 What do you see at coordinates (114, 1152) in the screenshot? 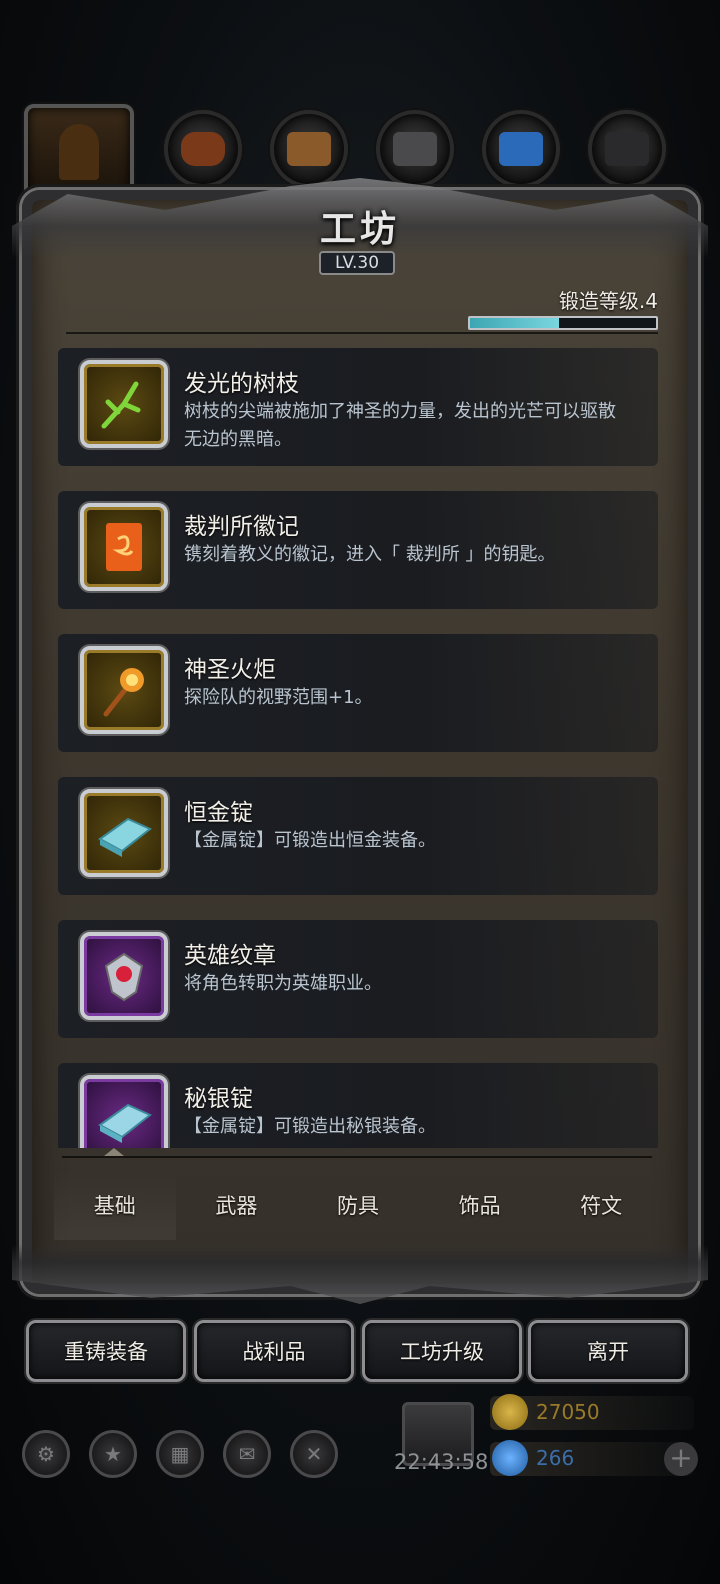
I see `scroll-up-icon` at bounding box center [114, 1152].